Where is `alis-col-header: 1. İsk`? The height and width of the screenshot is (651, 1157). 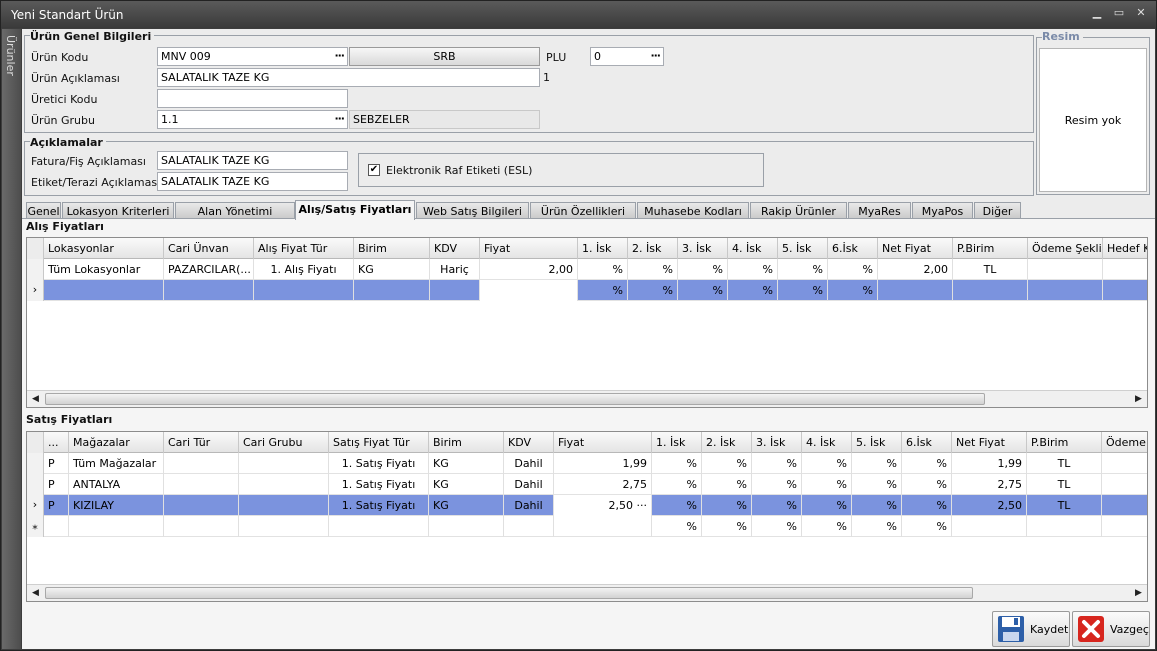
alis-col-header: 1. İsk is located at coordinates (603, 248).